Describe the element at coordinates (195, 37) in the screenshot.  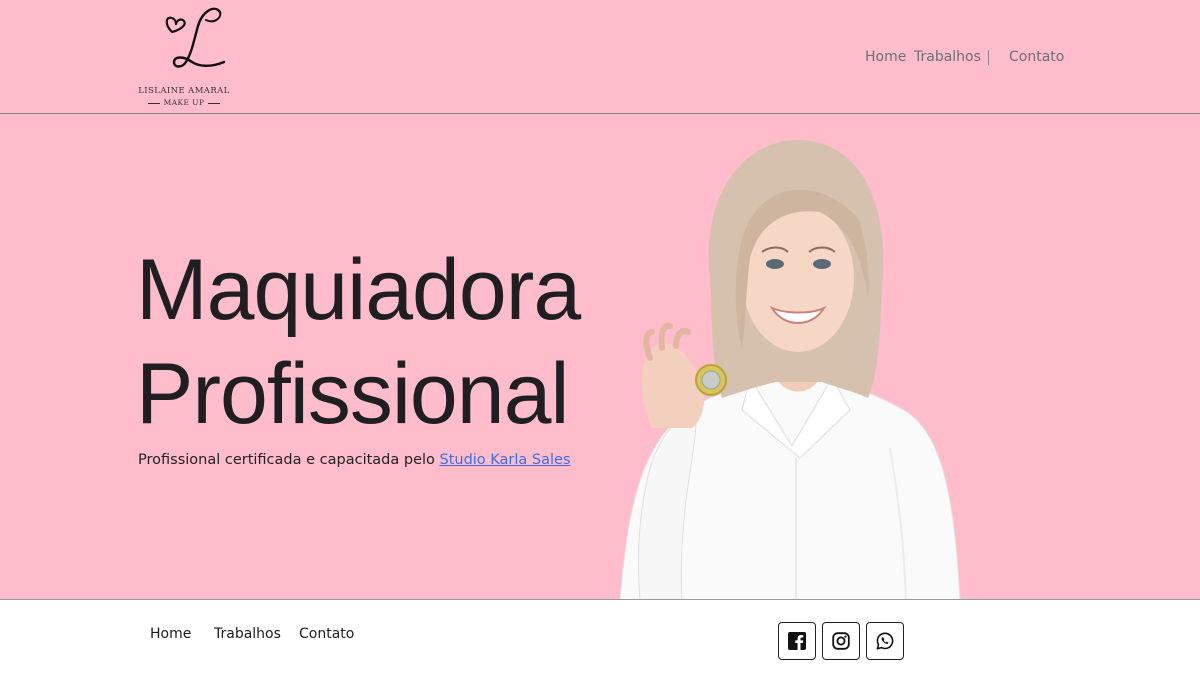
I see `heart-l-monogram-icon` at that location.